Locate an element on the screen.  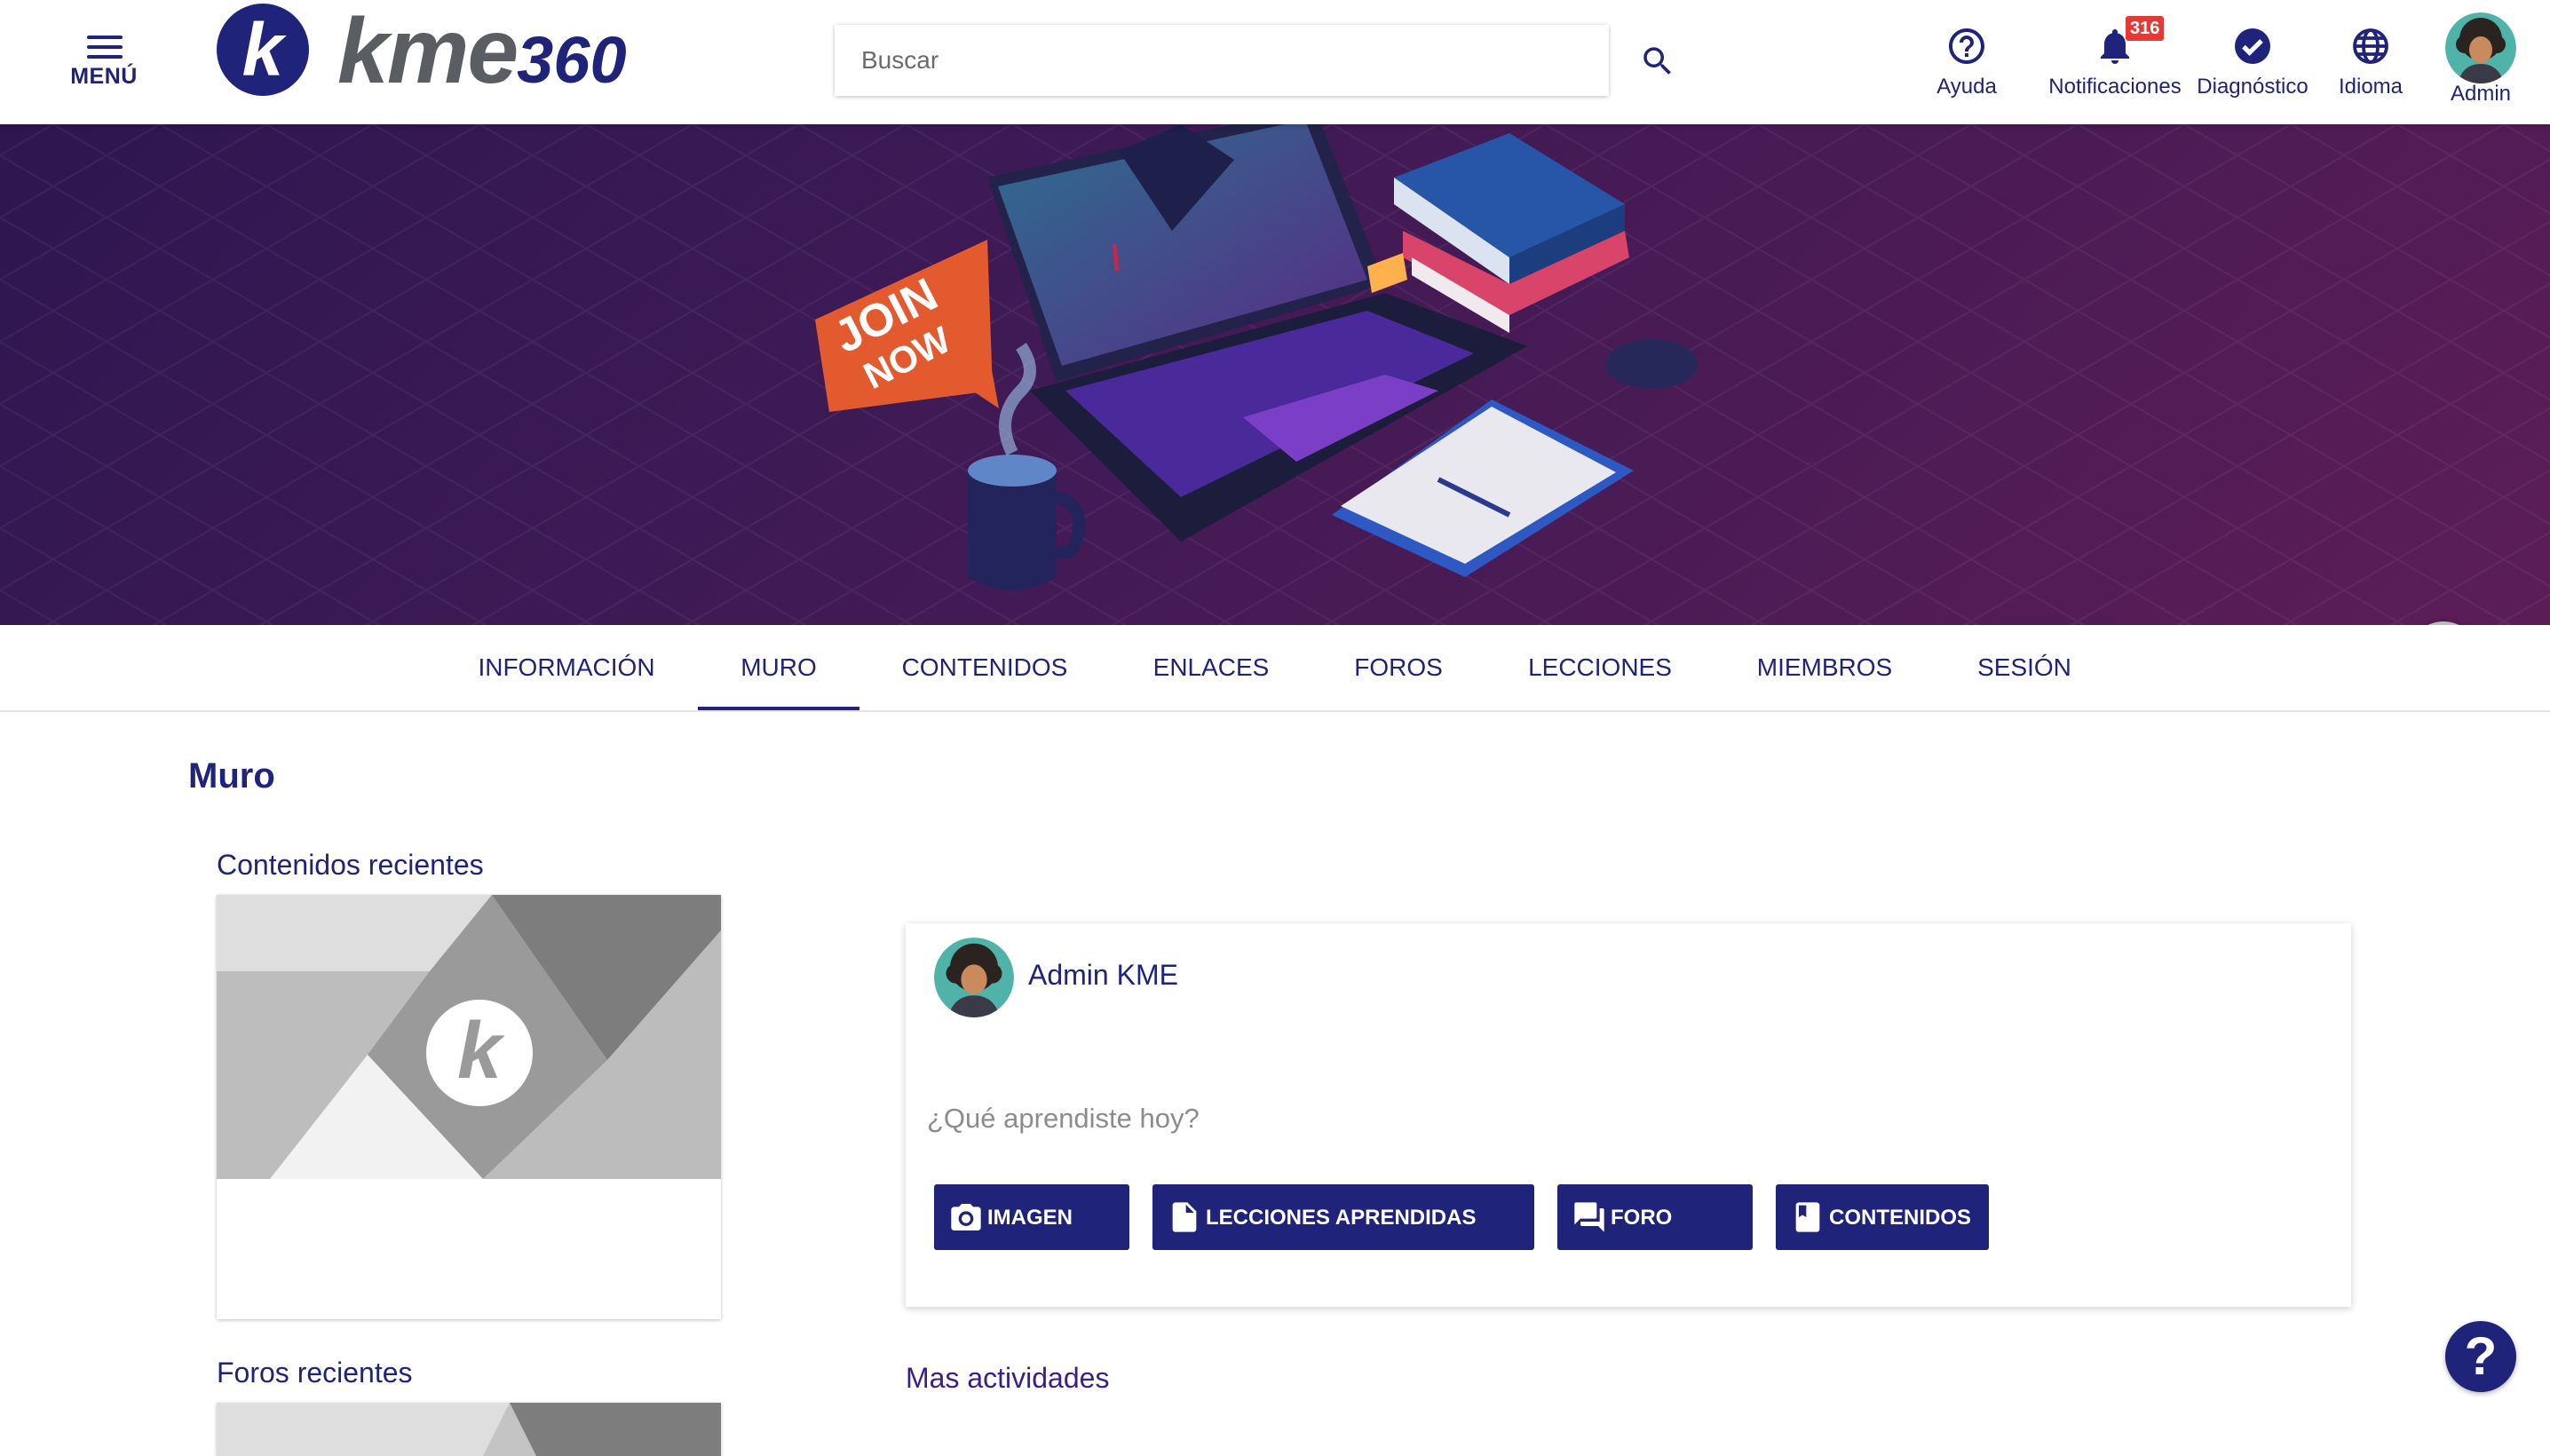
nav-diagnostic-label: Diagnóstico is located at coordinates (2252, 87).